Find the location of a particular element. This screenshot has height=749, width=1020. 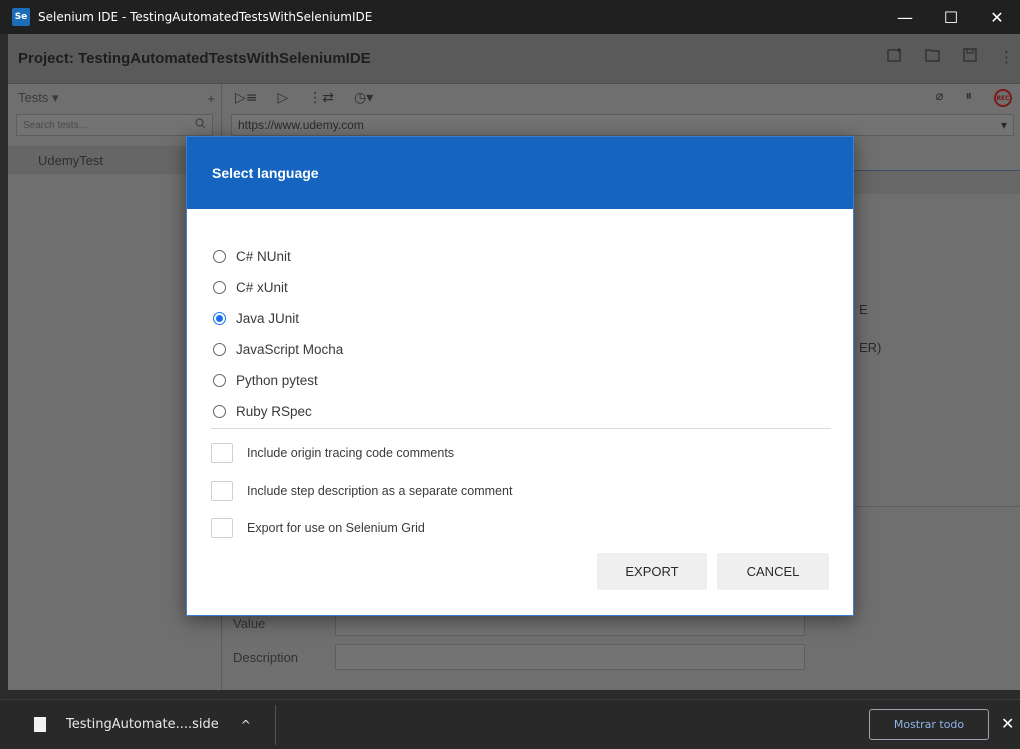

download-file-name: TestingAutomate....side is located at coordinates (142, 724).